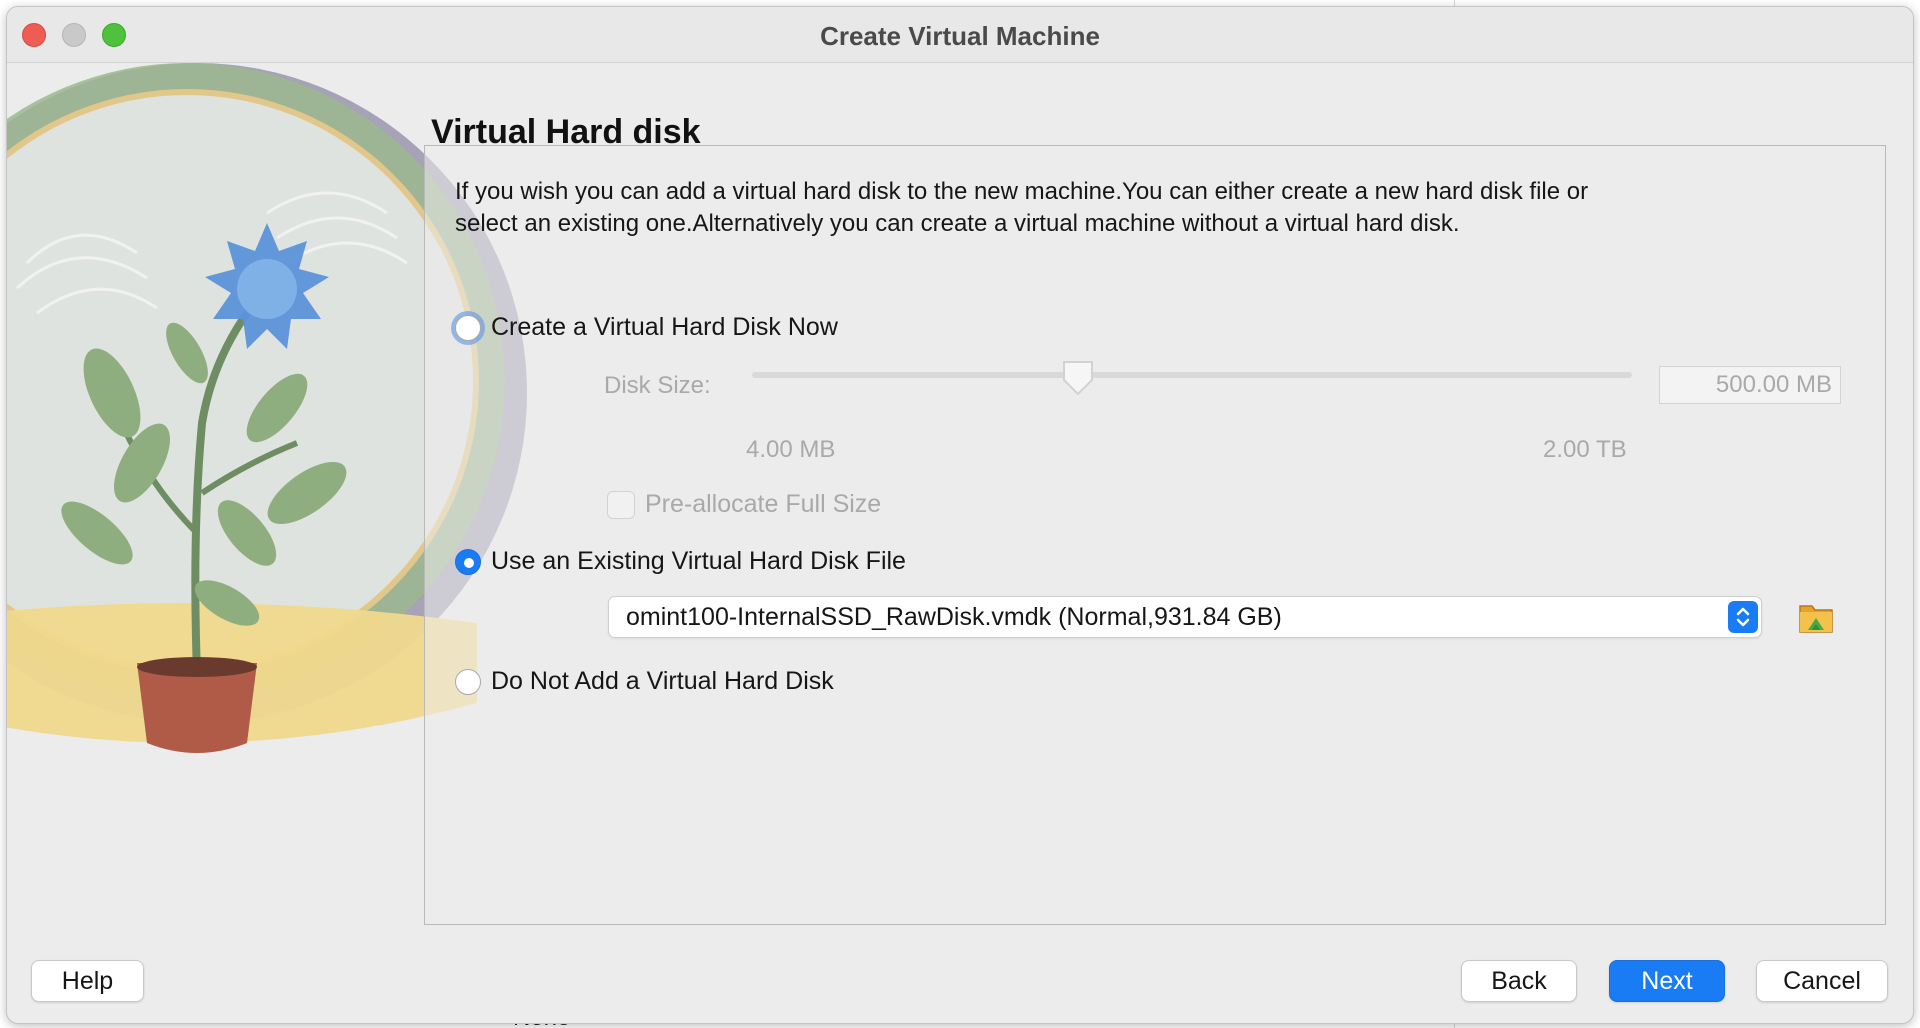 This screenshot has width=1920, height=1028. What do you see at coordinates (1743, 617) in the screenshot?
I see `up-down-arrows-icon` at bounding box center [1743, 617].